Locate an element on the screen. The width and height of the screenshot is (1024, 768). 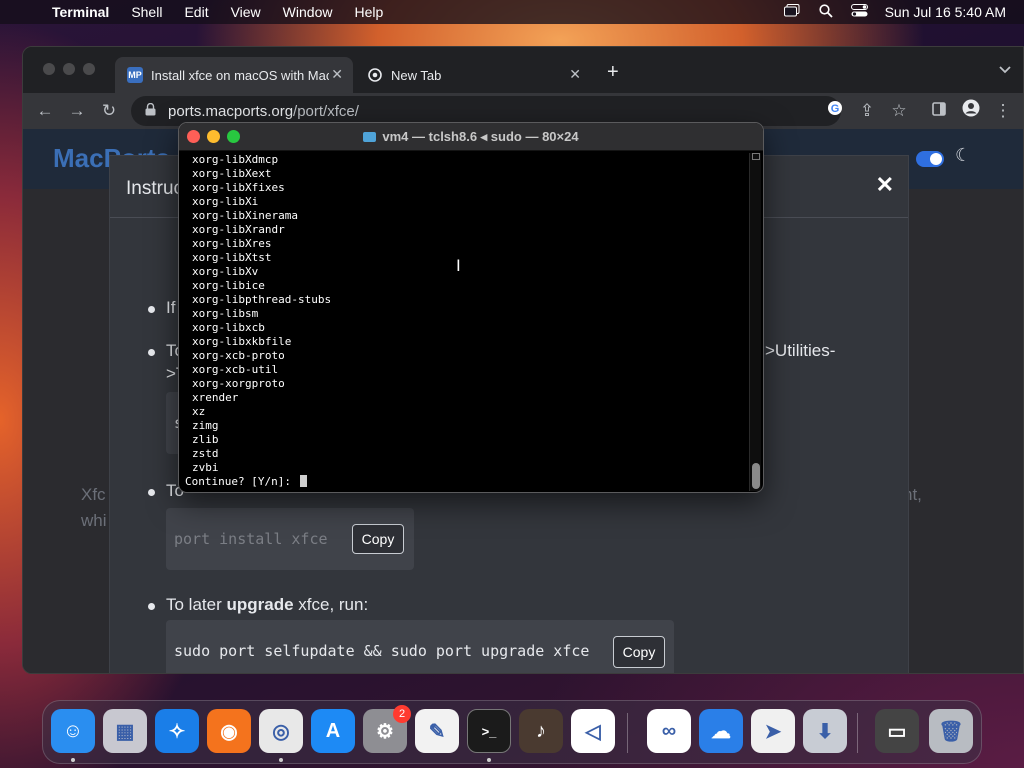
window-stack-icon: ▭ is located at coordinates (897, 731).